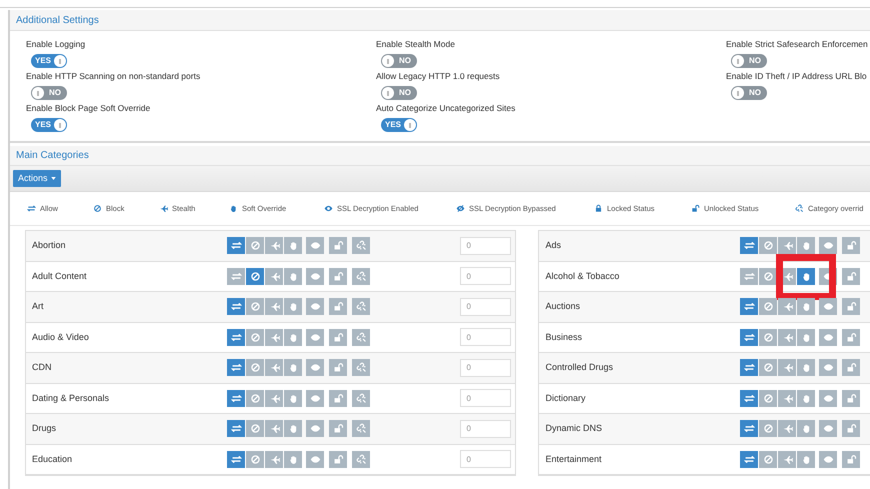  I want to click on actions-dropdown-button: Actions, so click(37, 178).